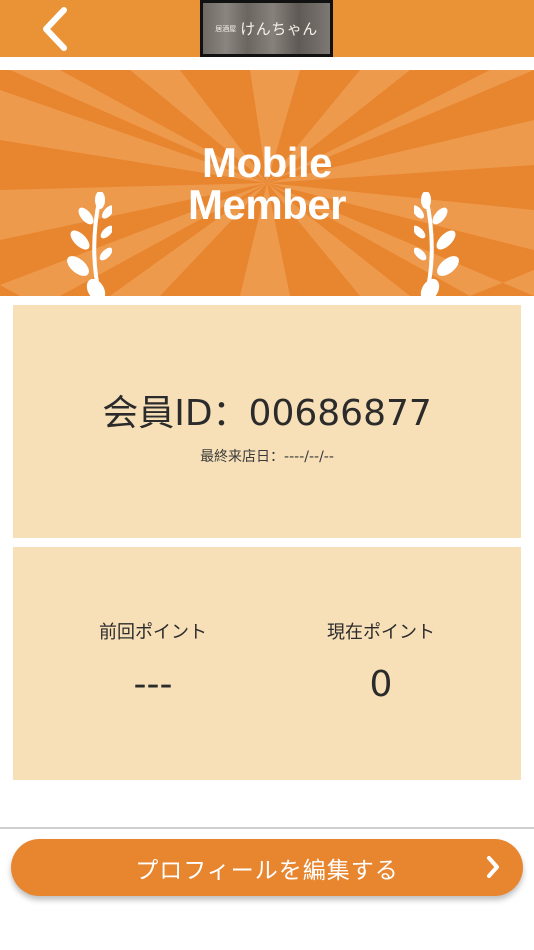  I want to click on divider, so click(267, 828).